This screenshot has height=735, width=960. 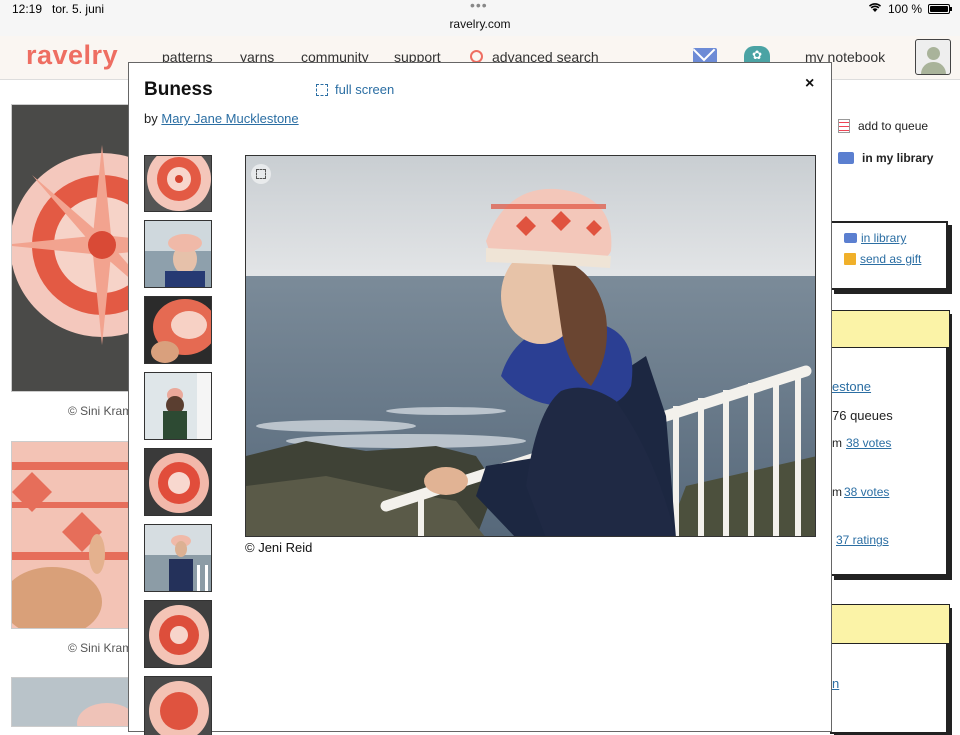 I want to click on queue-icon, so click(x=844, y=126).